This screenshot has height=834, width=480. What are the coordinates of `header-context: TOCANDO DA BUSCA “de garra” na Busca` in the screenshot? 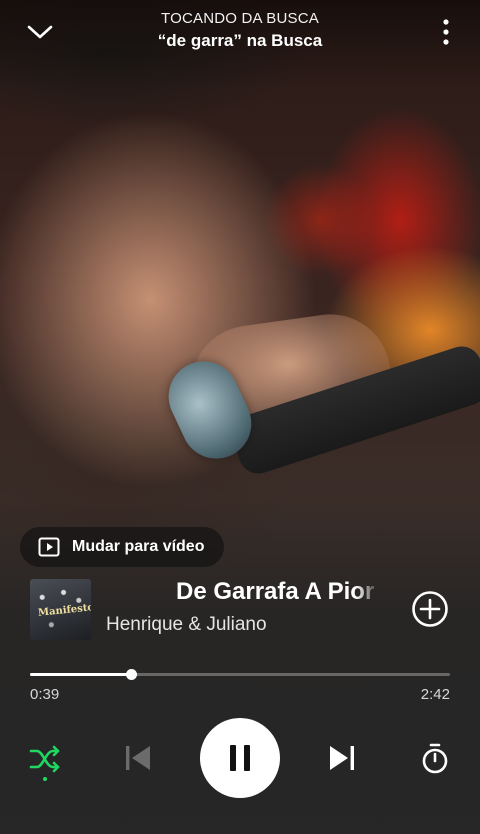 It's located at (240, 30).